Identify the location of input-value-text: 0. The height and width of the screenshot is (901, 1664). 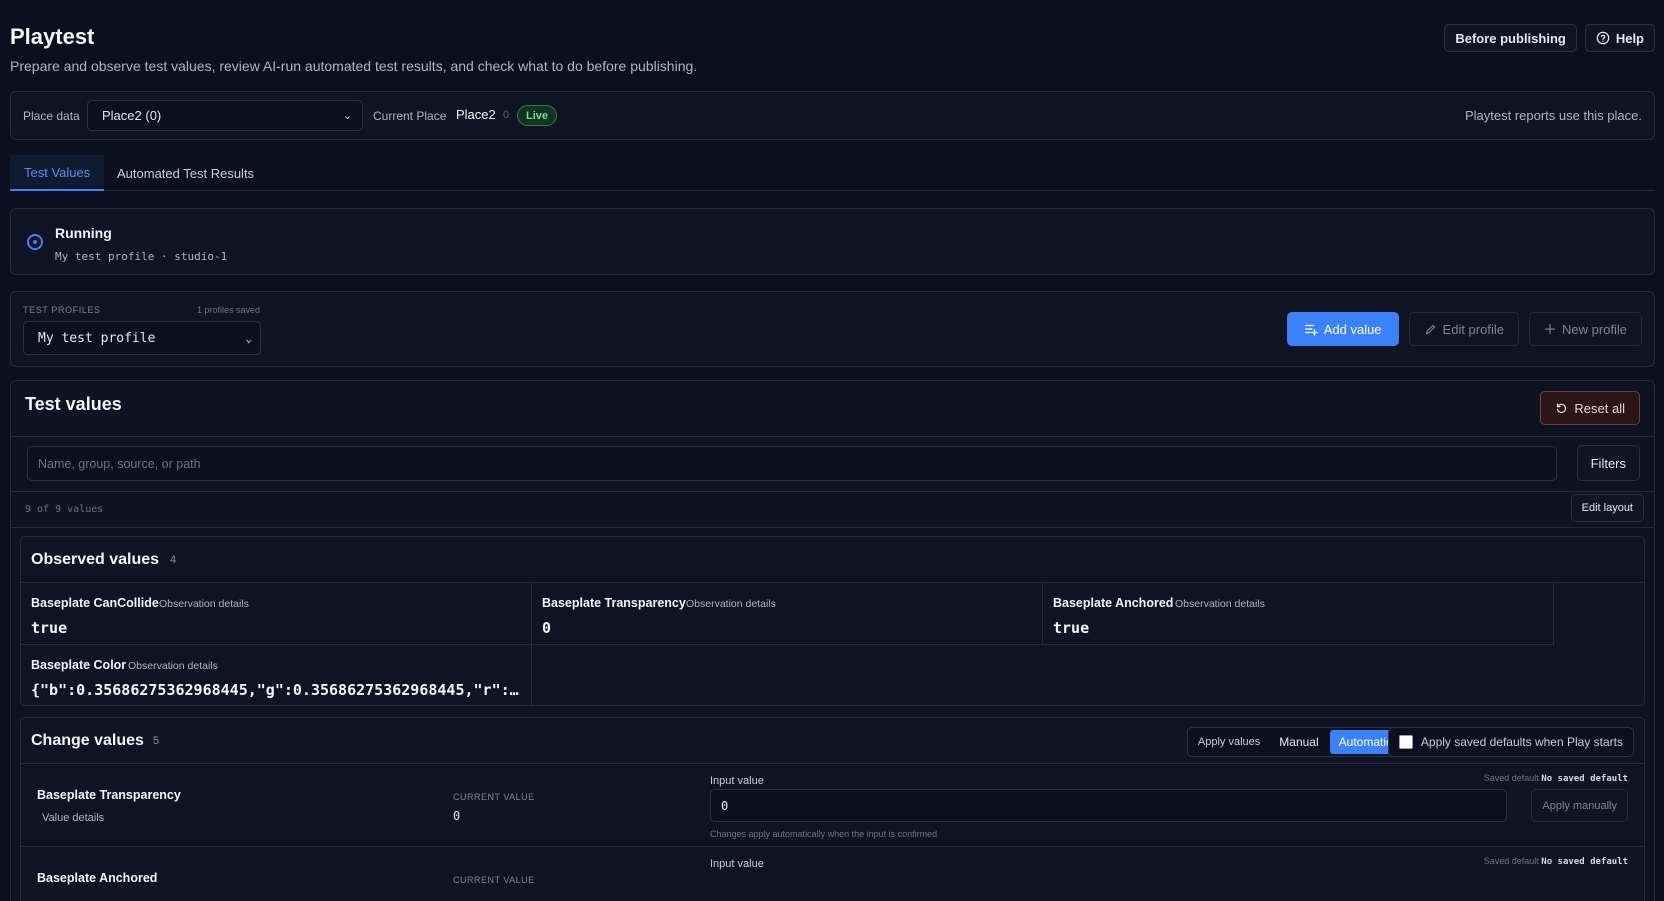
(725, 805).